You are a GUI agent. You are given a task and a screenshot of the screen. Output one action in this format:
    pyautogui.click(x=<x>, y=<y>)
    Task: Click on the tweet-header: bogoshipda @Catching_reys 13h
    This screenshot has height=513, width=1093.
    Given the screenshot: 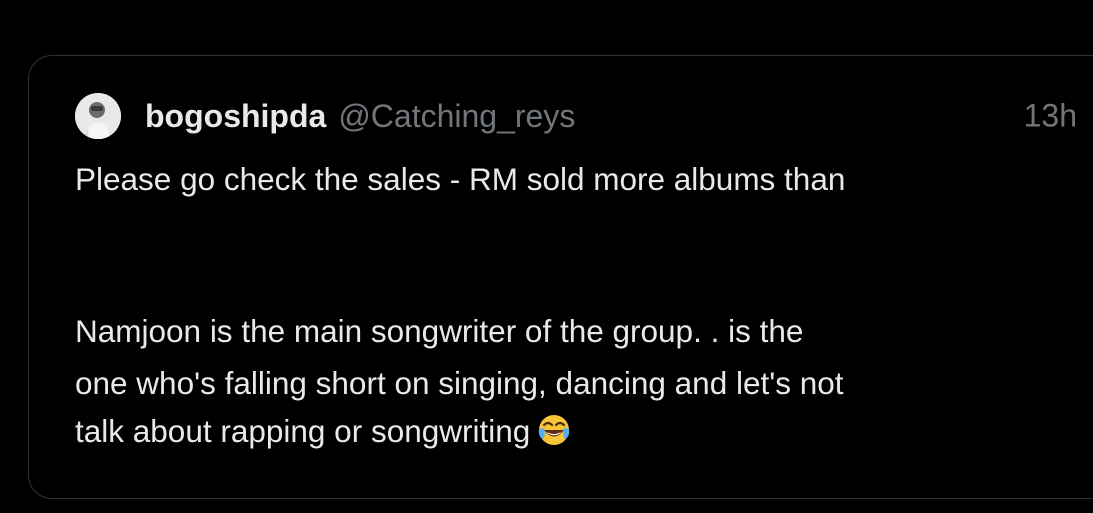 What is the action you would take?
    pyautogui.click(x=576, y=116)
    